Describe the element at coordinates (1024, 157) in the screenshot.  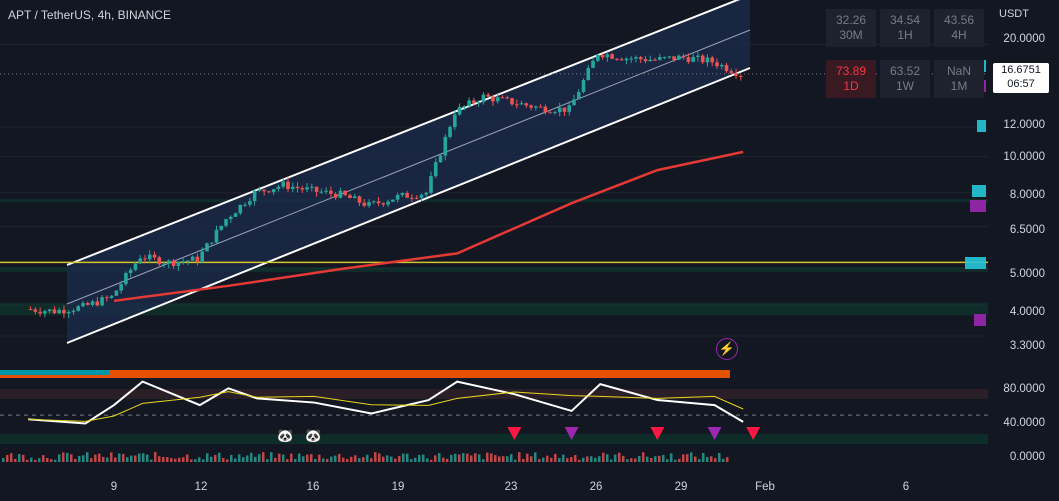
I see `price-tick: 10.0000` at that location.